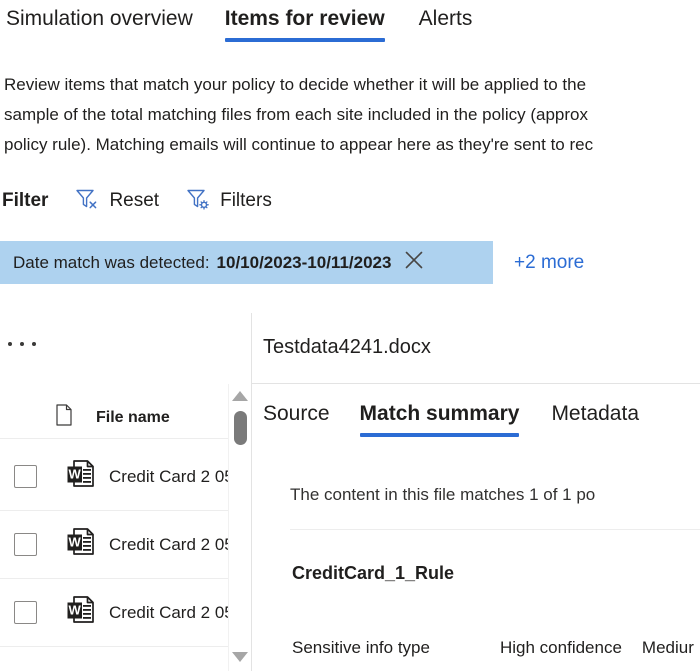 The image size is (700, 671). What do you see at coordinates (240, 428) in the screenshot?
I see `scrollbar-thumb` at bounding box center [240, 428].